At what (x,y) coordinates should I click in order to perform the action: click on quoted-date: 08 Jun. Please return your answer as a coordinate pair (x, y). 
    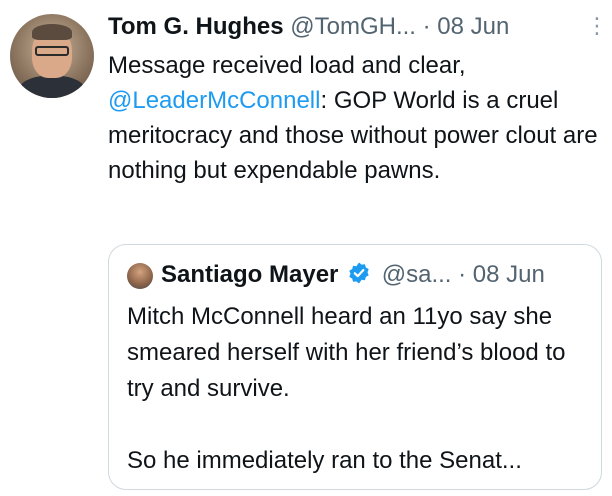
    Looking at the image, I should click on (509, 274).